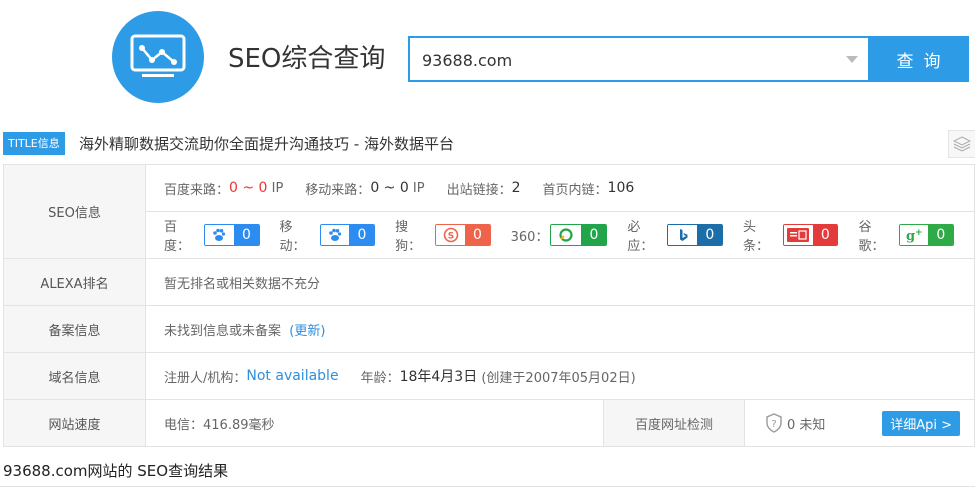 This screenshot has height=490, width=975. What do you see at coordinates (438, 377) in the screenshot?
I see `age-value: 18年4月3日` at bounding box center [438, 377].